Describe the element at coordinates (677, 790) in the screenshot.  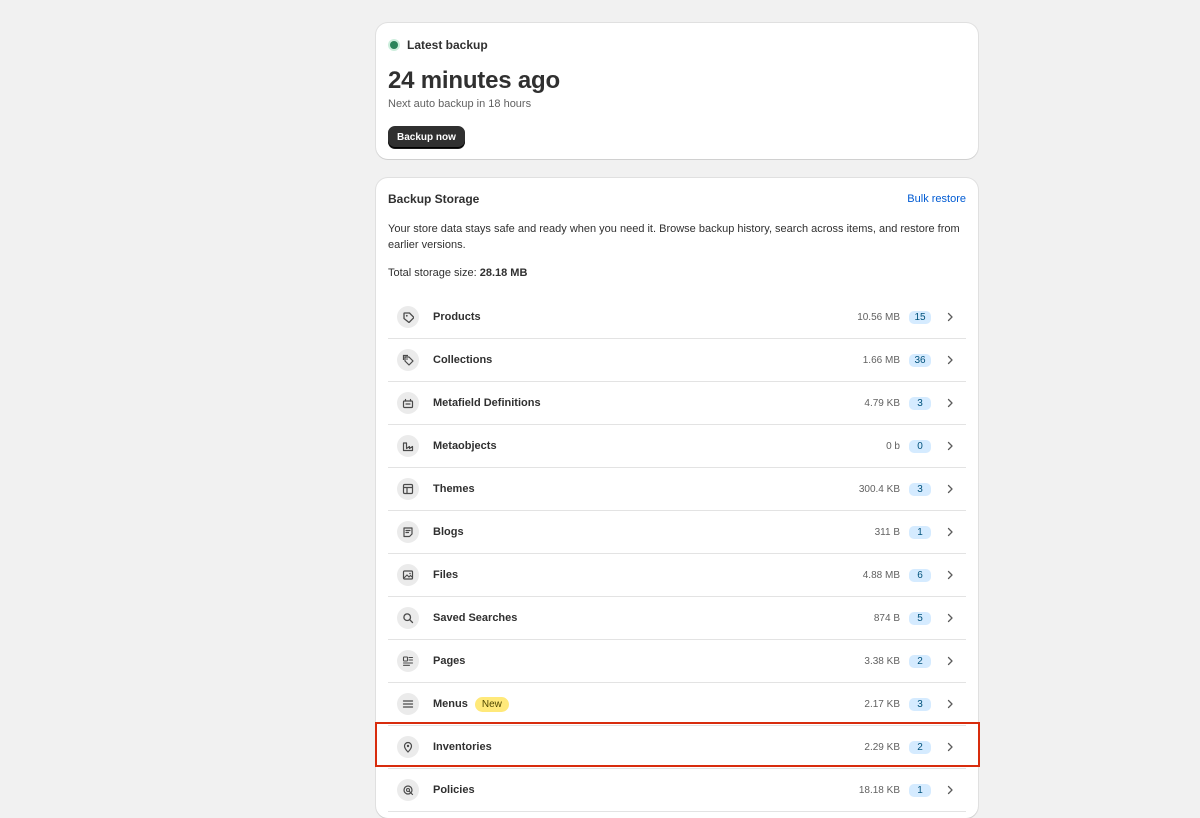
I see `storage-item-row-policies: Policies 18.18 KB 1` at that location.